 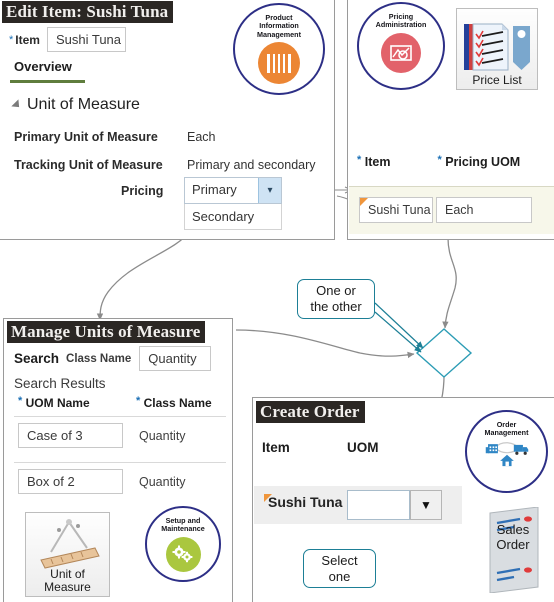 What do you see at coordinates (336, 290) in the screenshot?
I see `callout-line1: One or` at bounding box center [336, 290].